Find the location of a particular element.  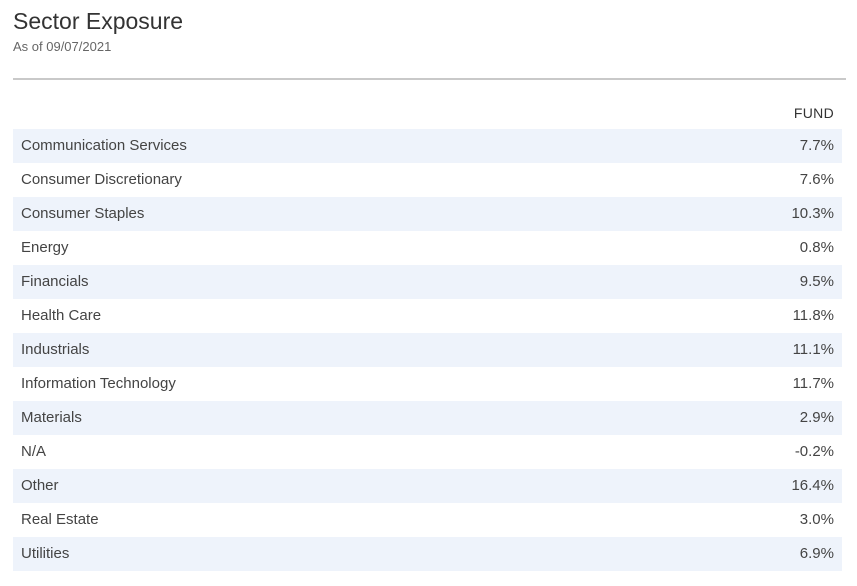

sector-name: Financials is located at coordinates (55, 281).